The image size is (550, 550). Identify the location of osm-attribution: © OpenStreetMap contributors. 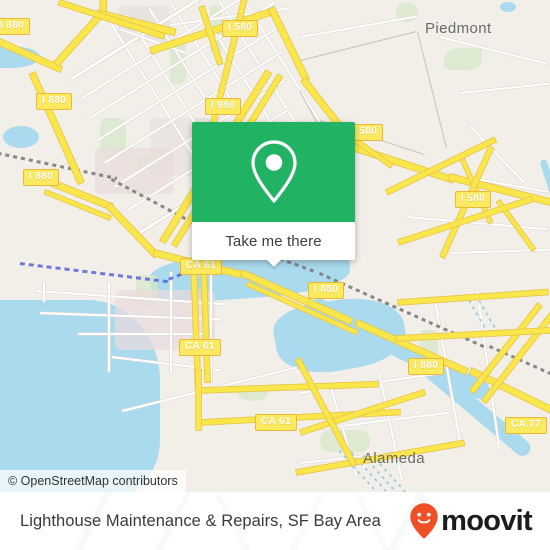
(93, 481).